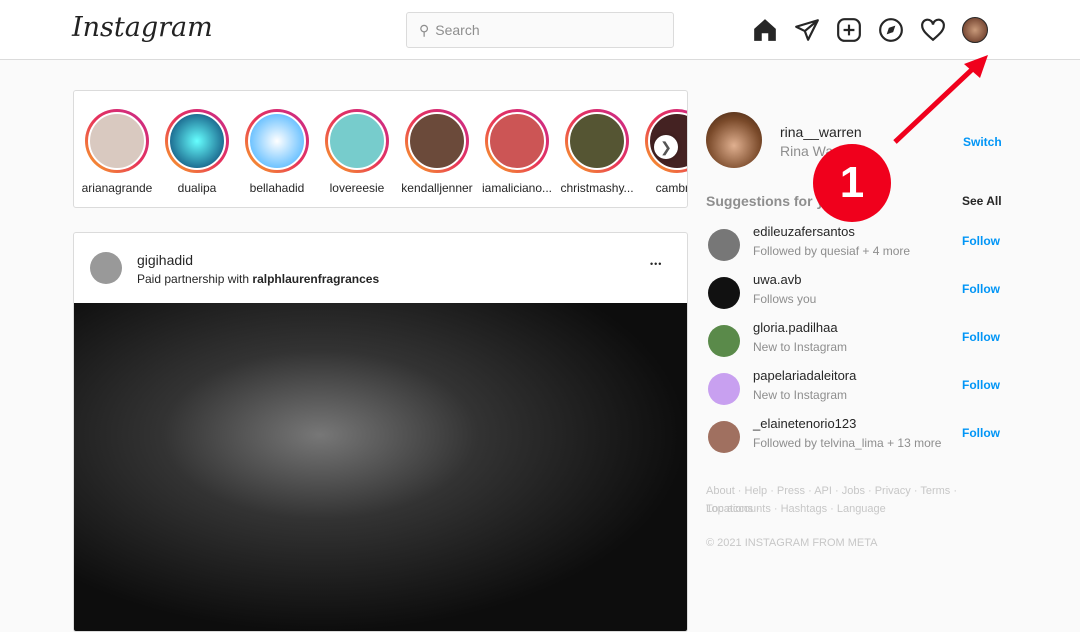 This screenshot has width=1080, height=632. What do you see at coordinates (666, 147) in the screenshot?
I see `next-stories-button: ❯` at bounding box center [666, 147].